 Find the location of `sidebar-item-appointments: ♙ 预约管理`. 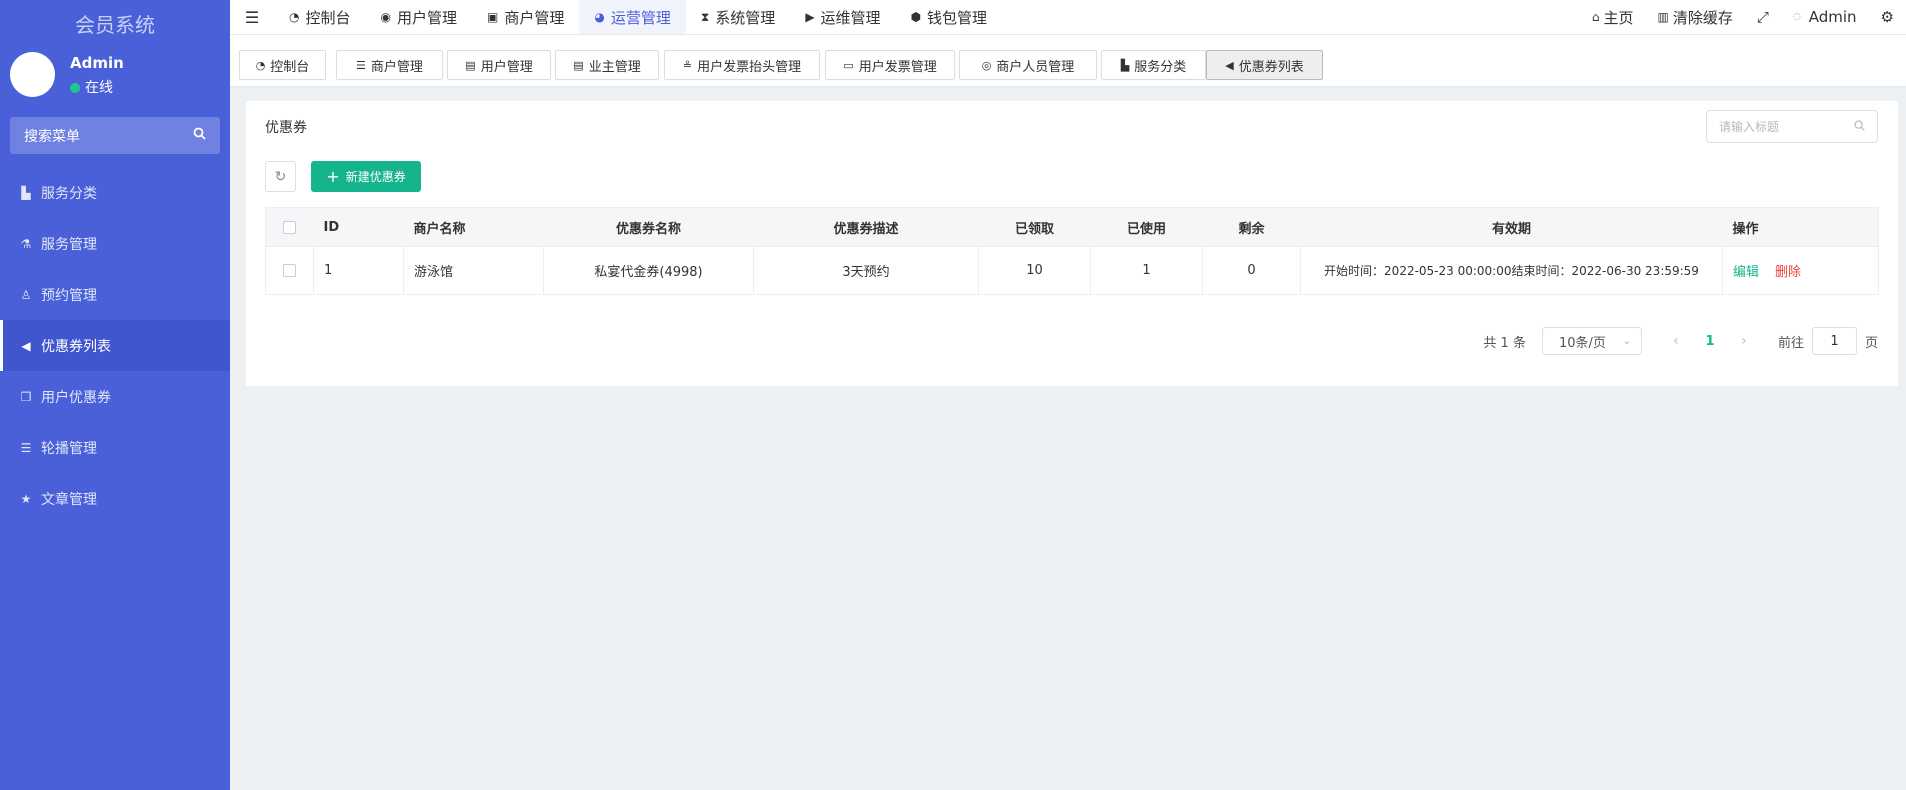

sidebar-item-appointments: ♙ 预约管理 is located at coordinates (115, 294).